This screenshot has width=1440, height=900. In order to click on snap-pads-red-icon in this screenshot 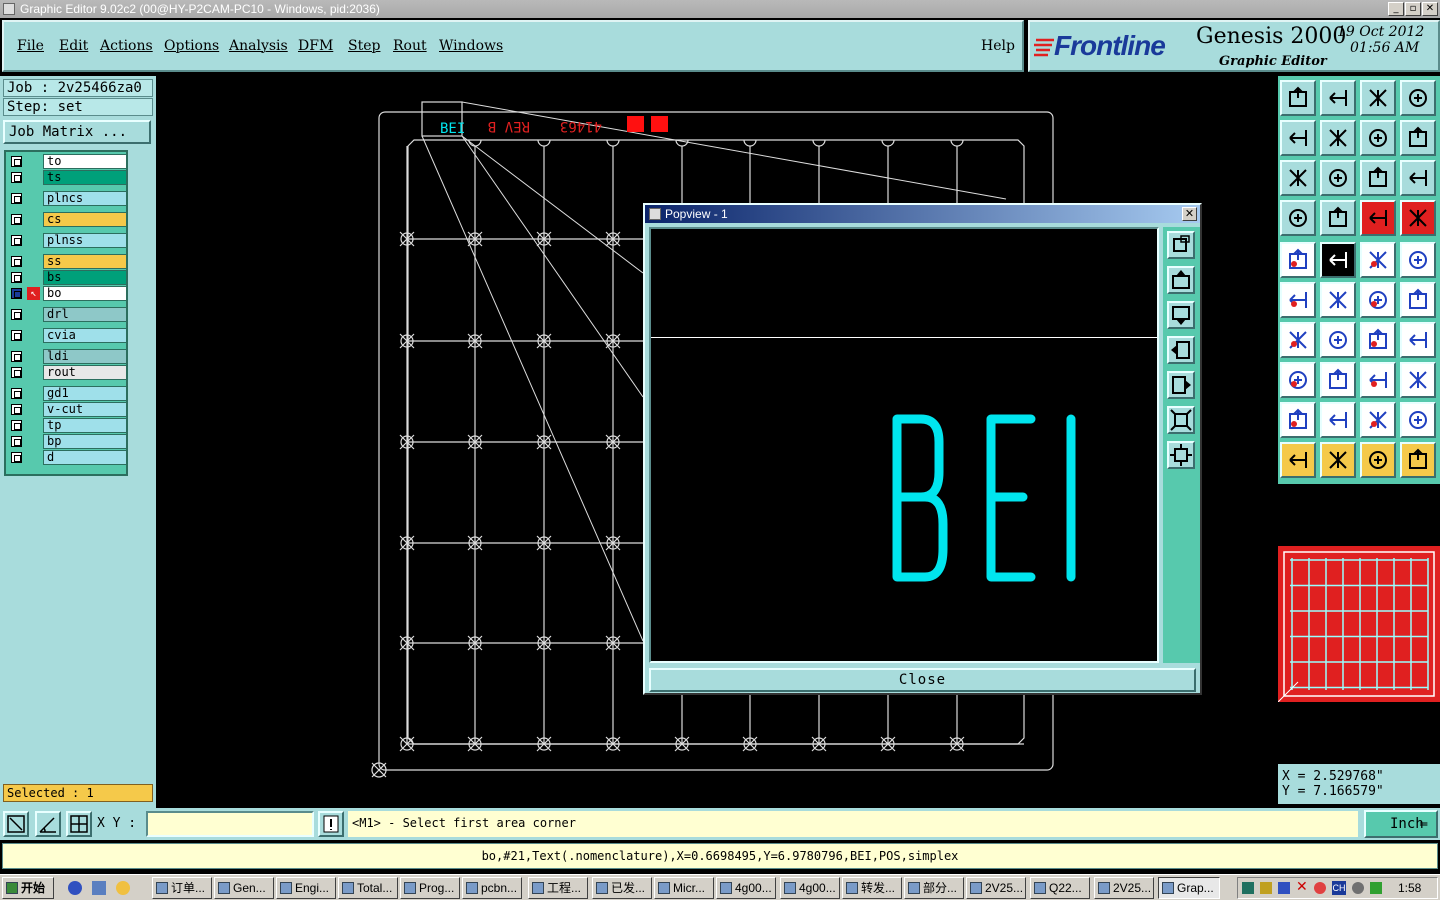, I will do `click(1418, 218)`.